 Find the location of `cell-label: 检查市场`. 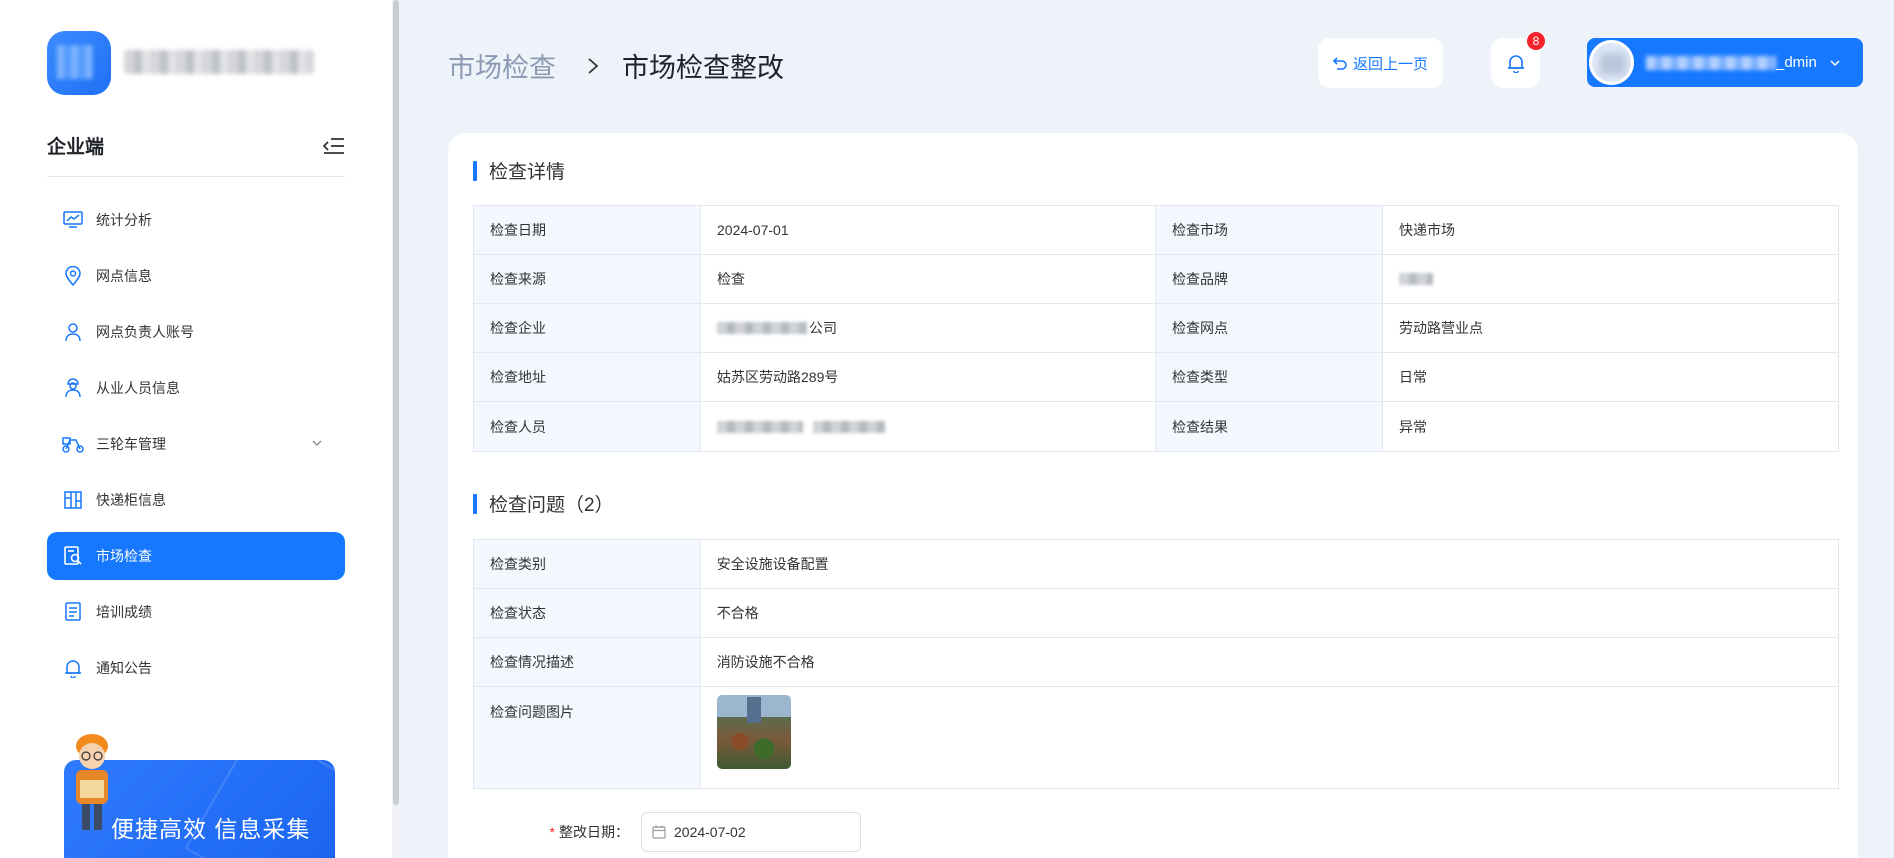

cell-label: 检查市场 is located at coordinates (1269, 230).